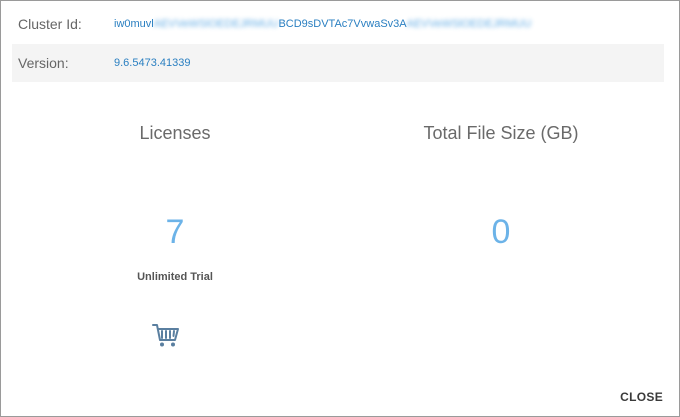 This screenshot has width=680, height=417. What do you see at coordinates (50, 24) in the screenshot?
I see `cluster-id-label: Cluster Id:` at bounding box center [50, 24].